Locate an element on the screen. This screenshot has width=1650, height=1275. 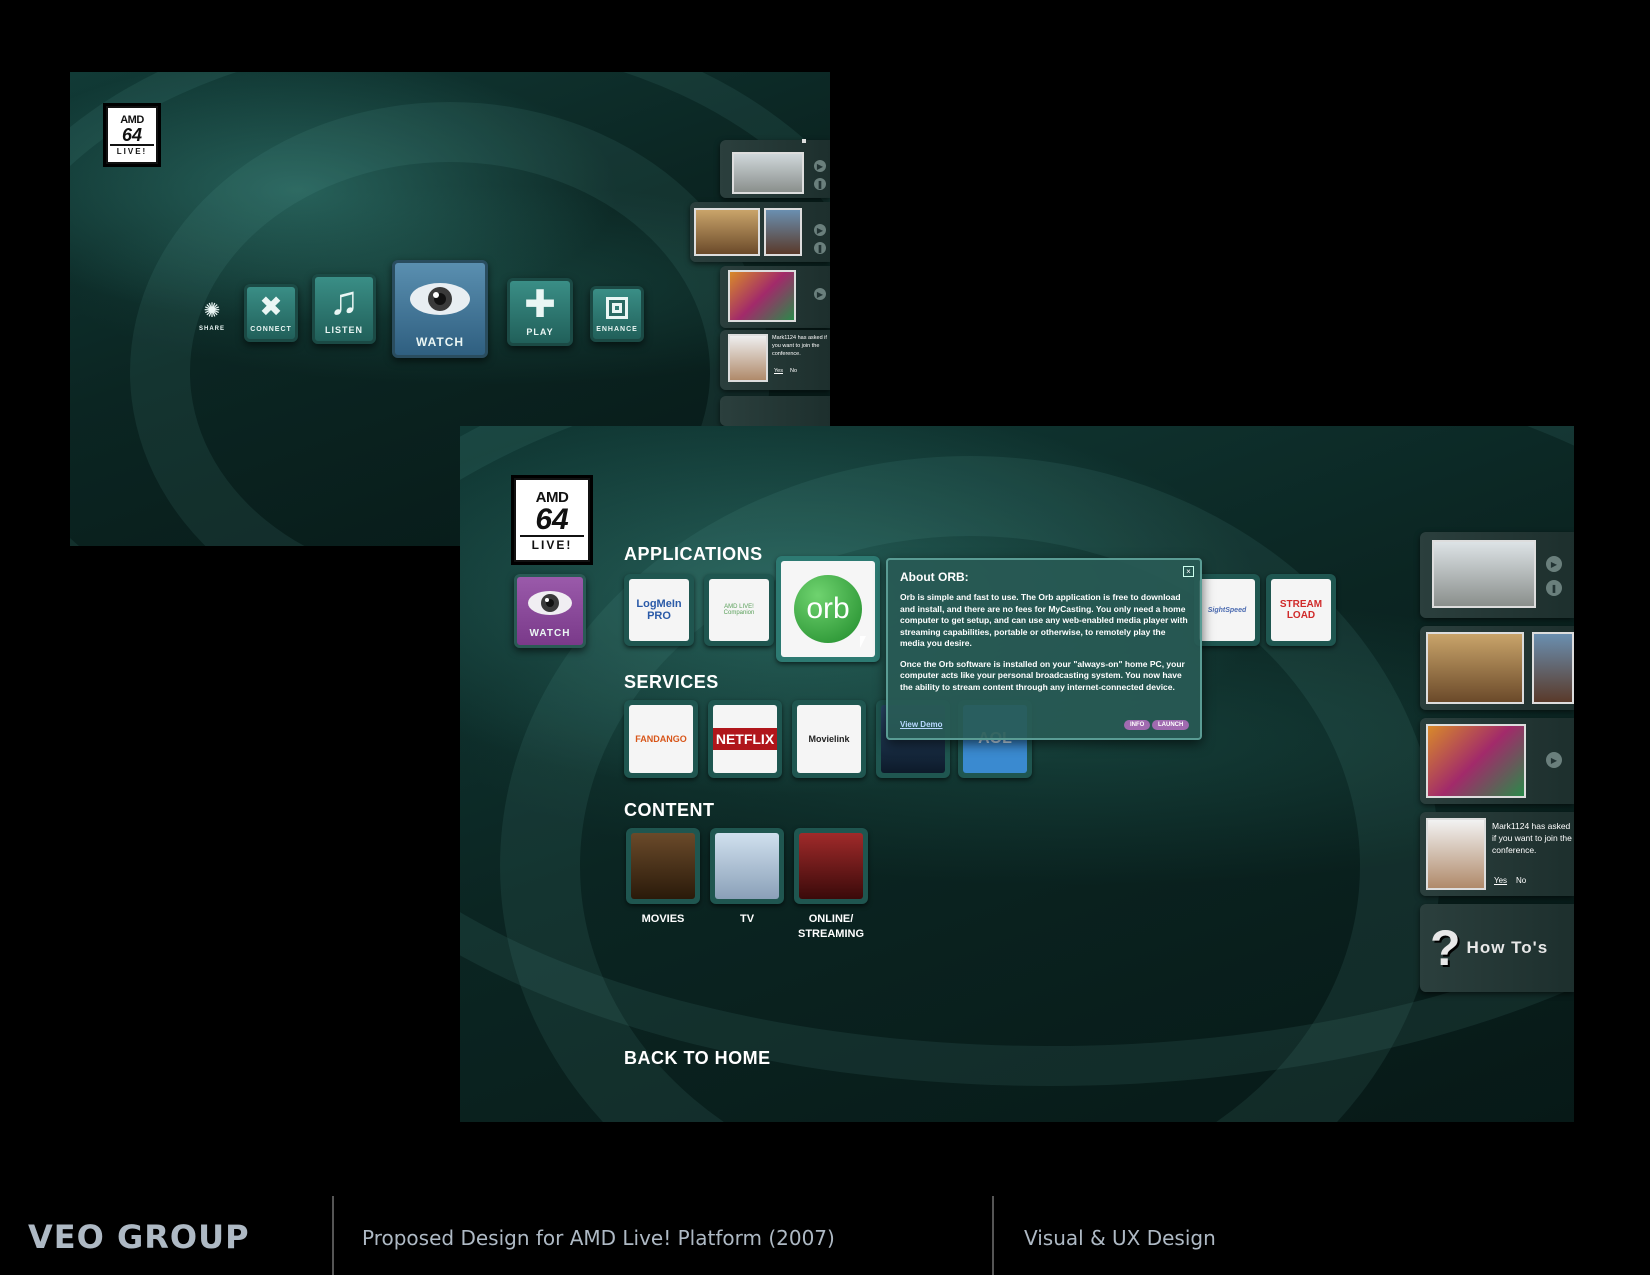
how-tos-card: ? How To's is located at coordinates (1497, 948).